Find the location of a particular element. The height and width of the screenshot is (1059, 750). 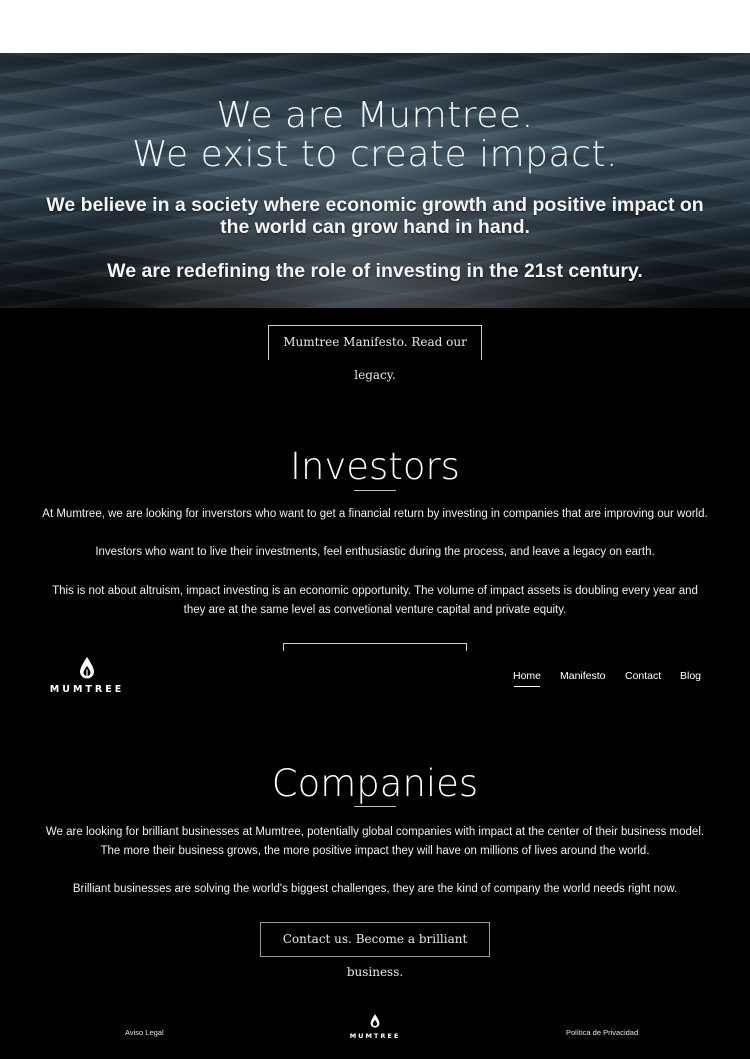

nav-blog: Blog is located at coordinates (690, 676).